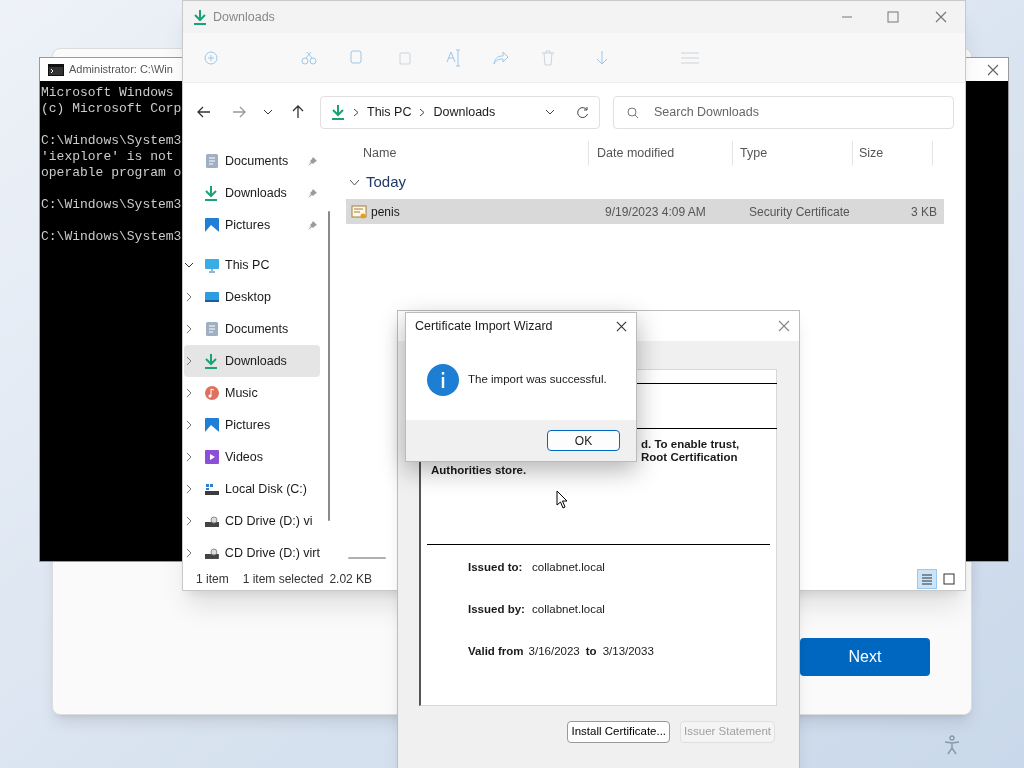  Describe the element at coordinates (949, 579) in the screenshot. I see `square-icon` at that location.